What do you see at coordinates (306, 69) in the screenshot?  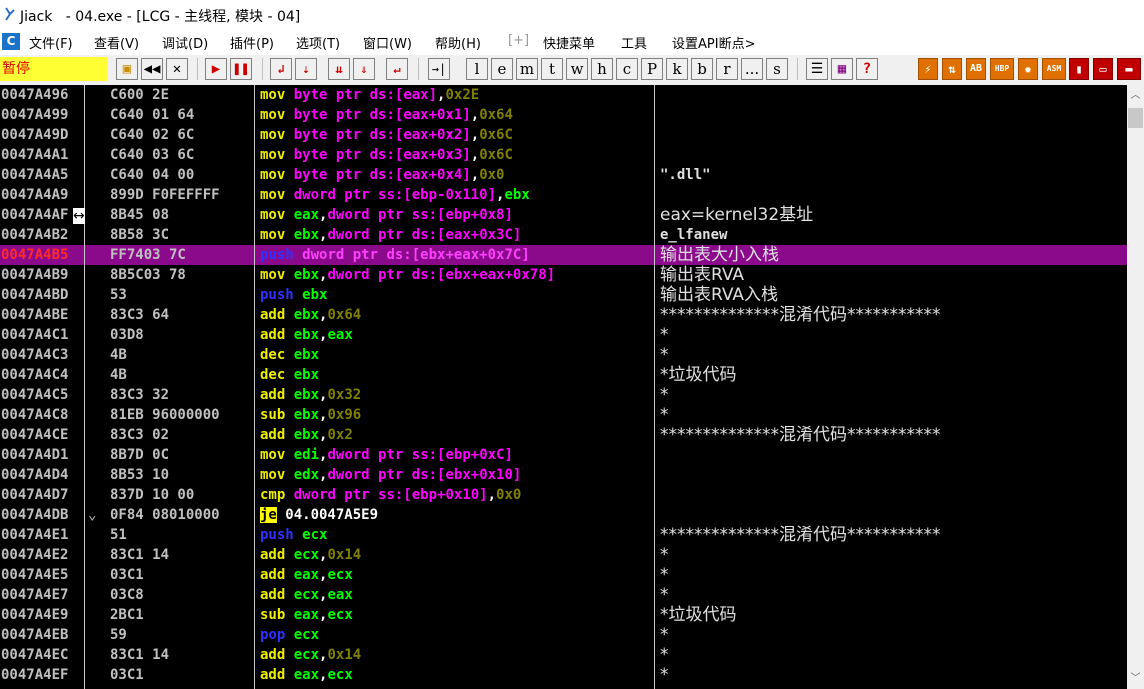 I see `step-over-icon: ⇣` at bounding box center [306, 69].